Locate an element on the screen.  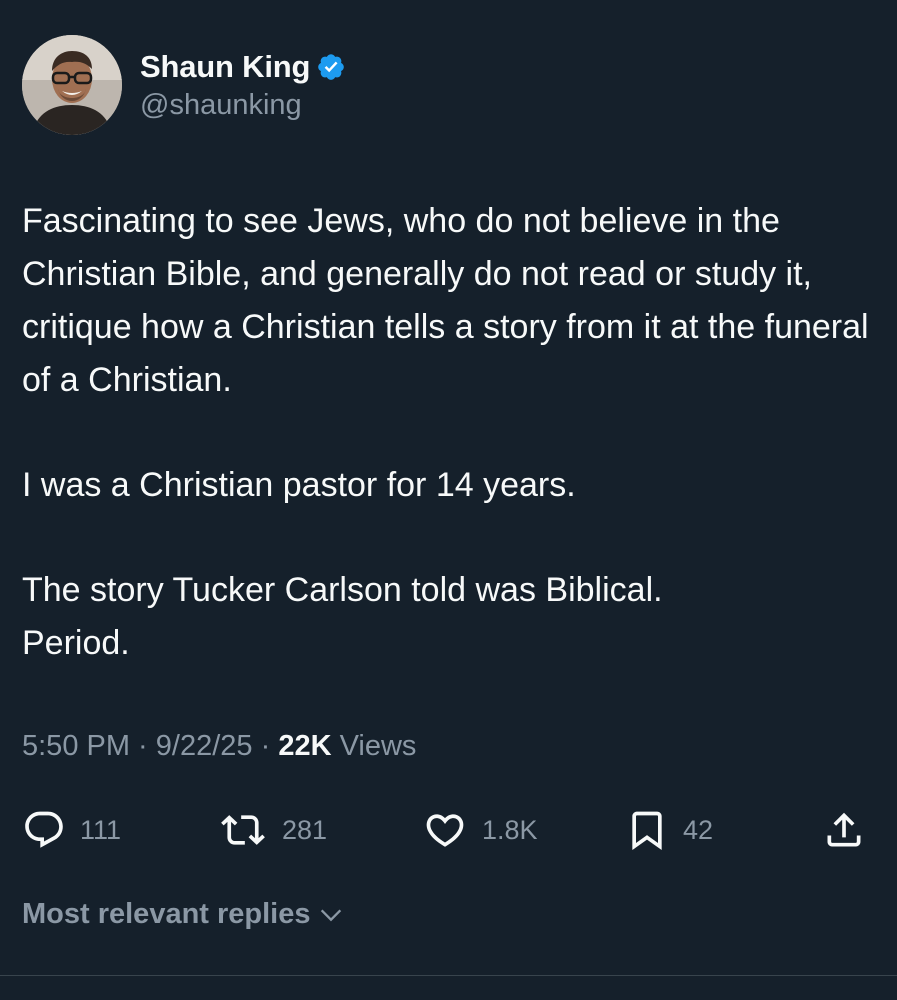
like-button: 1.8K is located at coordinates (480, 830).